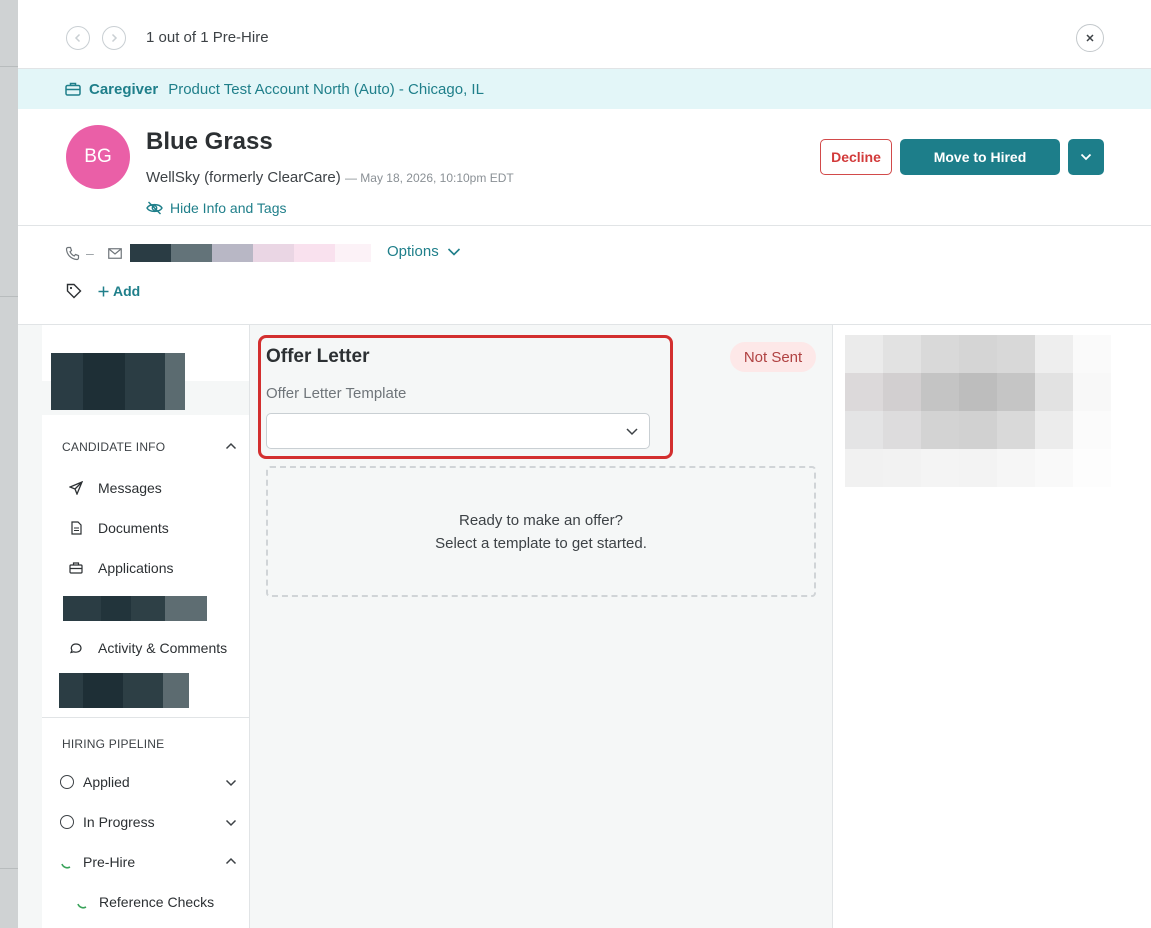 The image size is (1151, 928). I want to click on backdrop, so click(9, 464).